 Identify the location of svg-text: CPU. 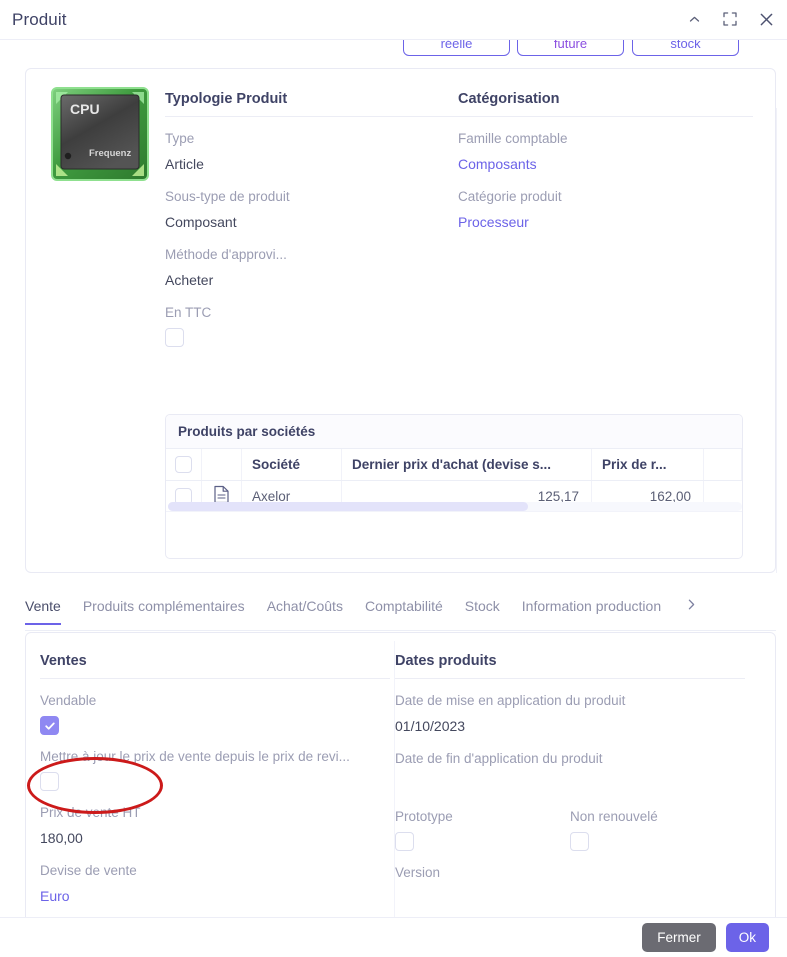
(85, 109).